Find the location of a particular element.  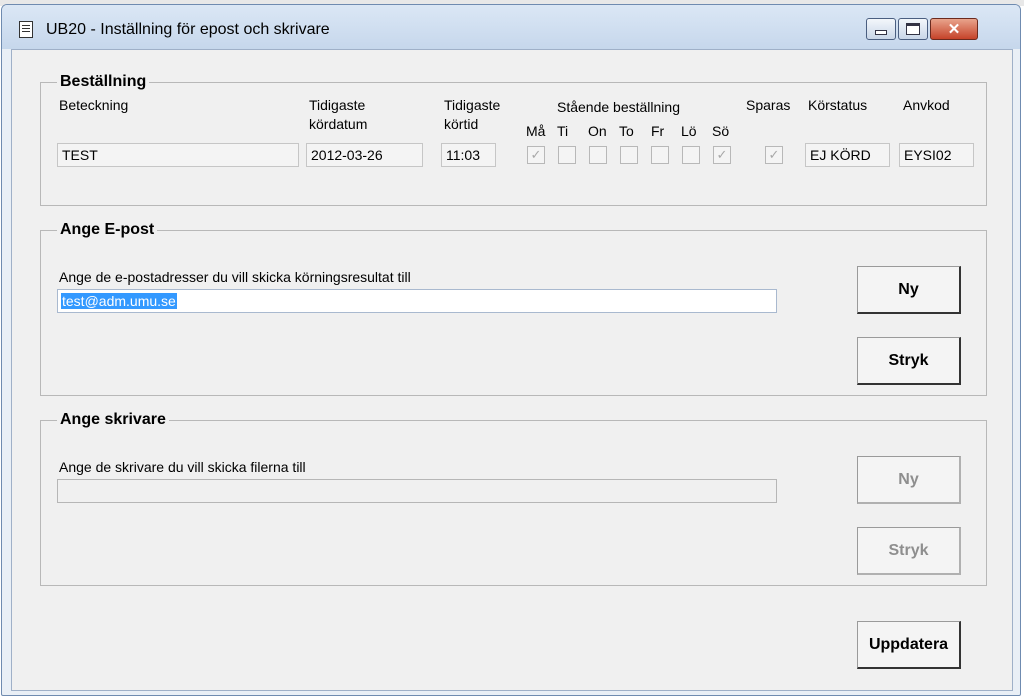

day-checkbox-ti is located at coordinates (567, 155).